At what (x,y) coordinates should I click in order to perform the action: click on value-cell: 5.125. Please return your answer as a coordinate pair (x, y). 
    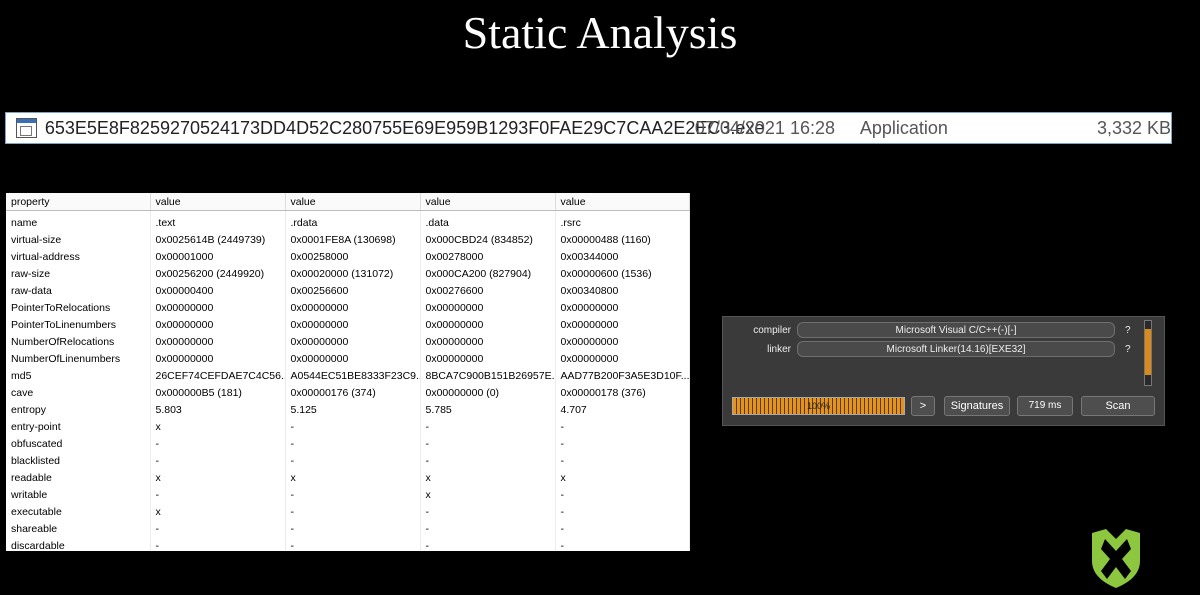
    Looking at the image, I should click on (353, 409).